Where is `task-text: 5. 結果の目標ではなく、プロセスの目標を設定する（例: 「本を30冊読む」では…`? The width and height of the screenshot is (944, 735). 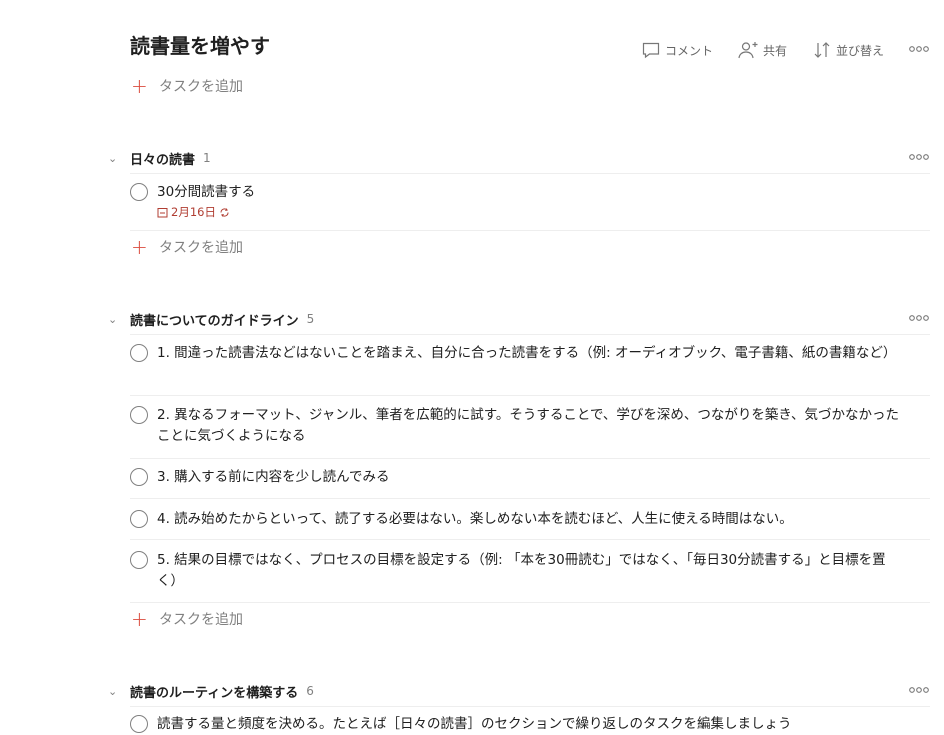 task-text: 5. 結果の目標ではなく、プロセスの目標を設定する（例: 「本を30冊読む」では… is located at coordinates (521, 570).